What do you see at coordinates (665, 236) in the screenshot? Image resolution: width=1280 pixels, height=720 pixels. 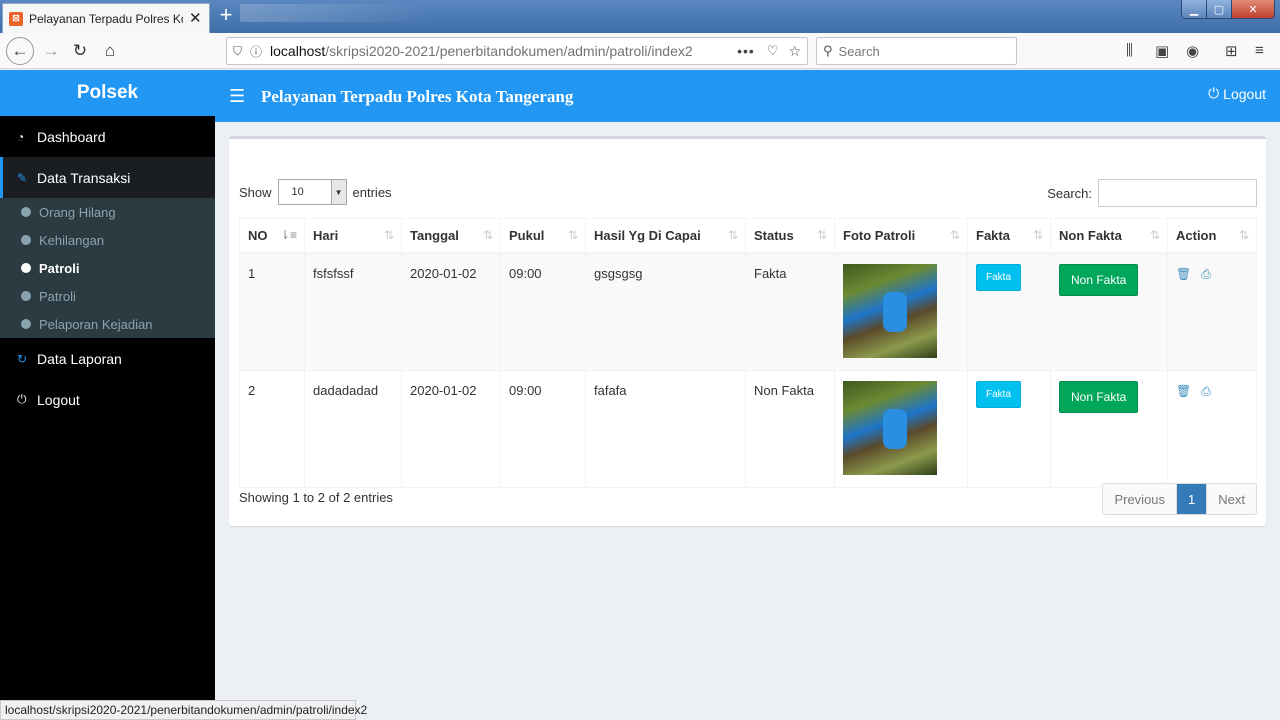 I see `column-header-hasil: Hasil Yg Di Capai ⇅` at bounding box center [665, 236].